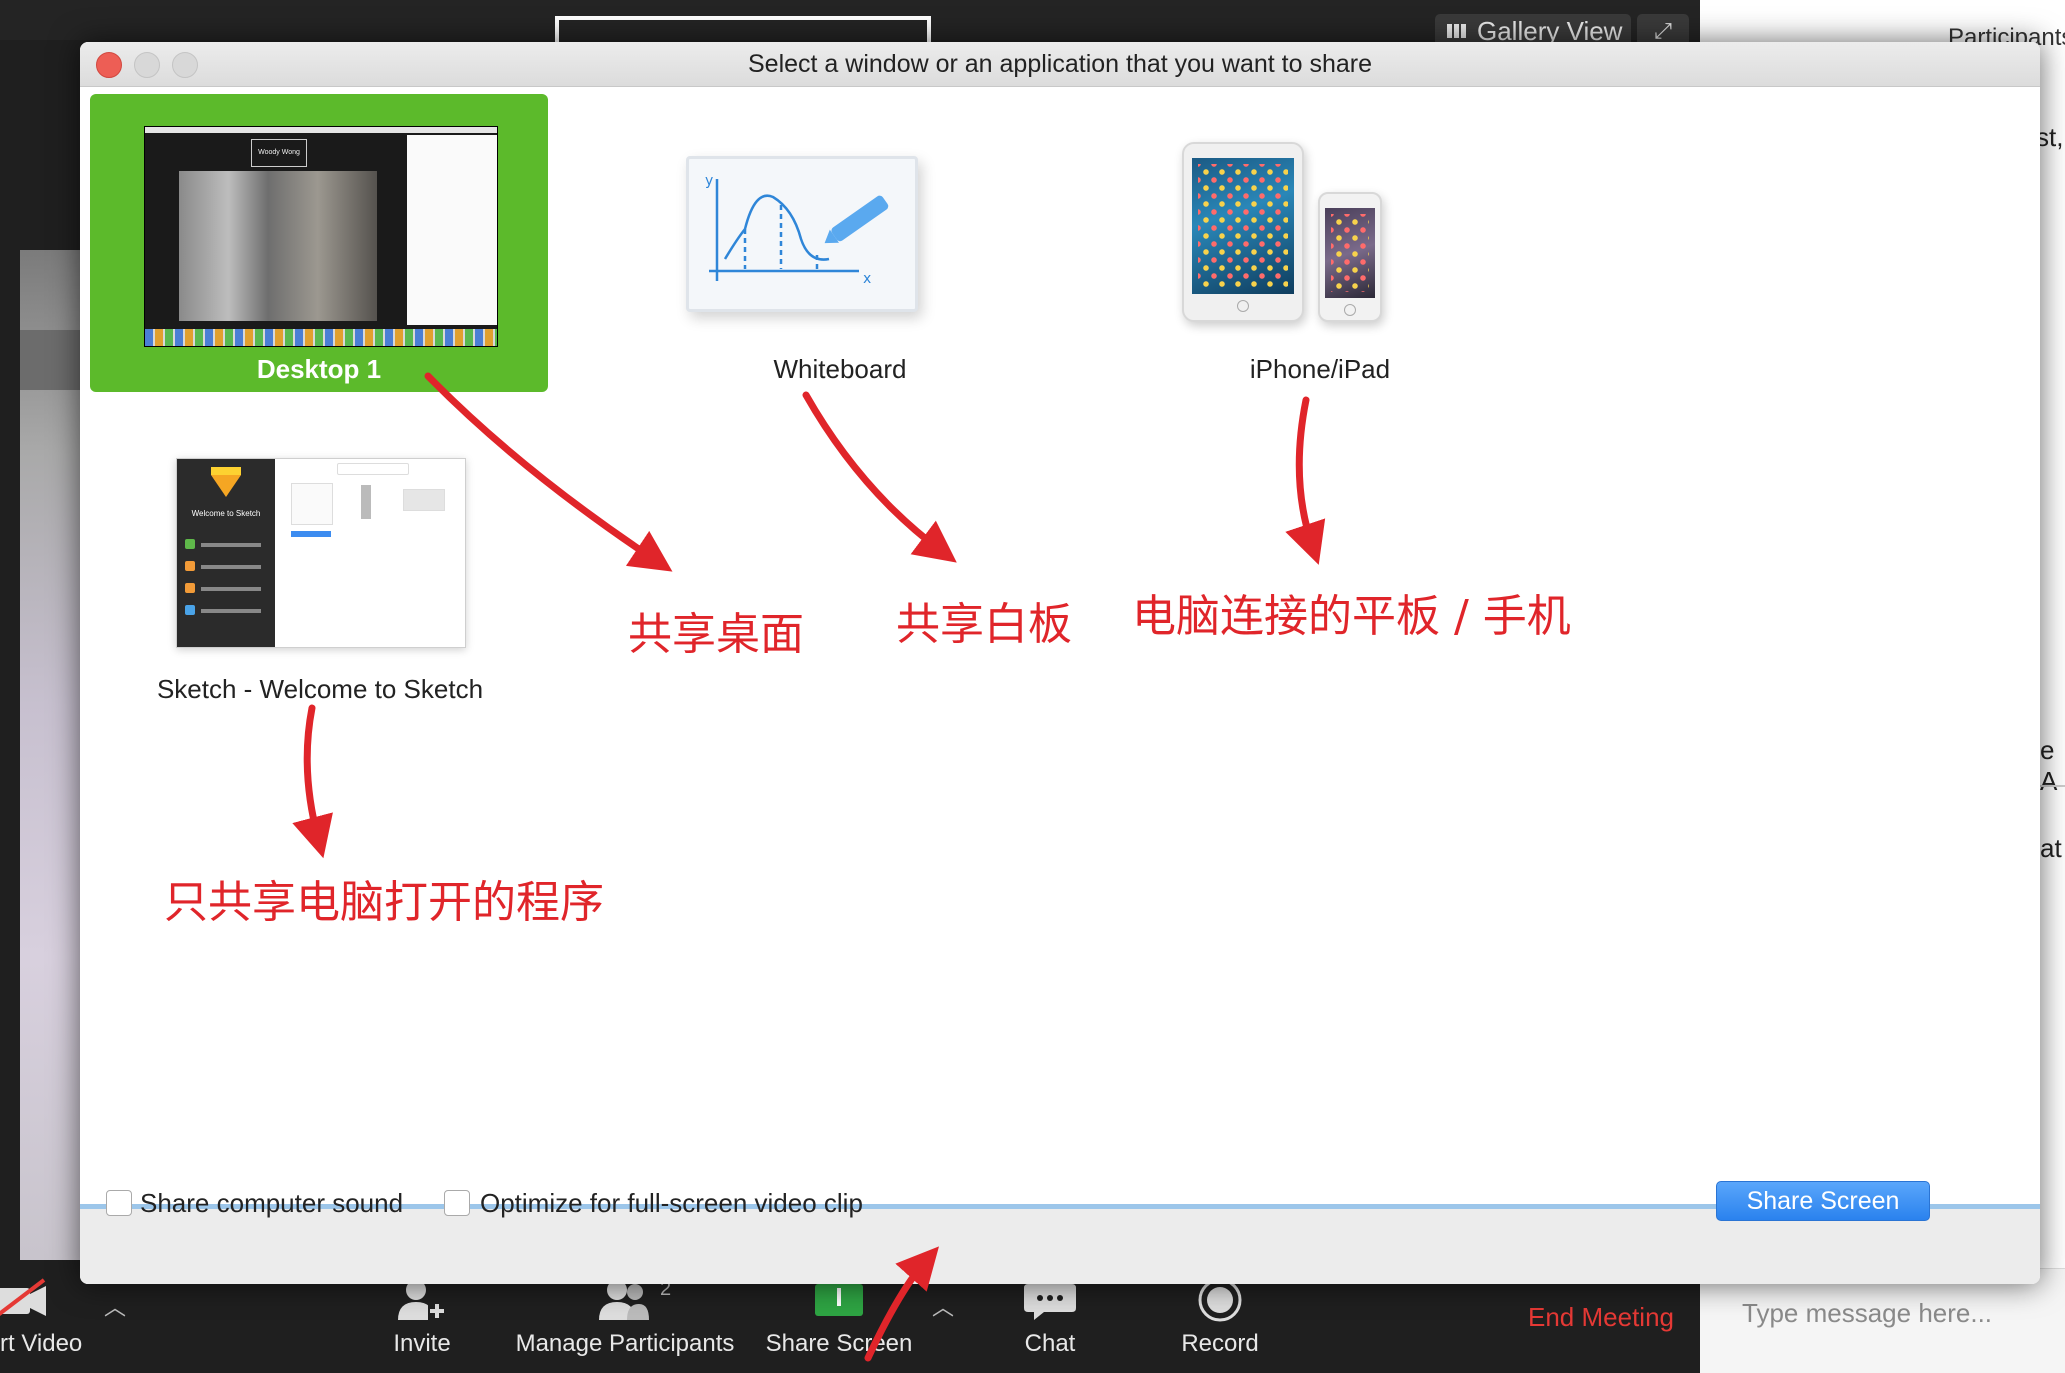 Image resolution: width=2065 pixels, height=1373 pixels. I want to click on annotation-share-desktop: 共享桌面, so click(716, 634).